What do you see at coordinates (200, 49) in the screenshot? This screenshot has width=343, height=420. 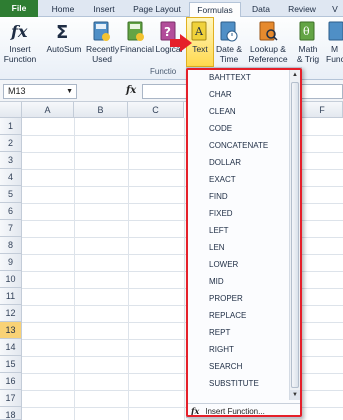 I see `text-label: Text` at bounding box center [200, 49].